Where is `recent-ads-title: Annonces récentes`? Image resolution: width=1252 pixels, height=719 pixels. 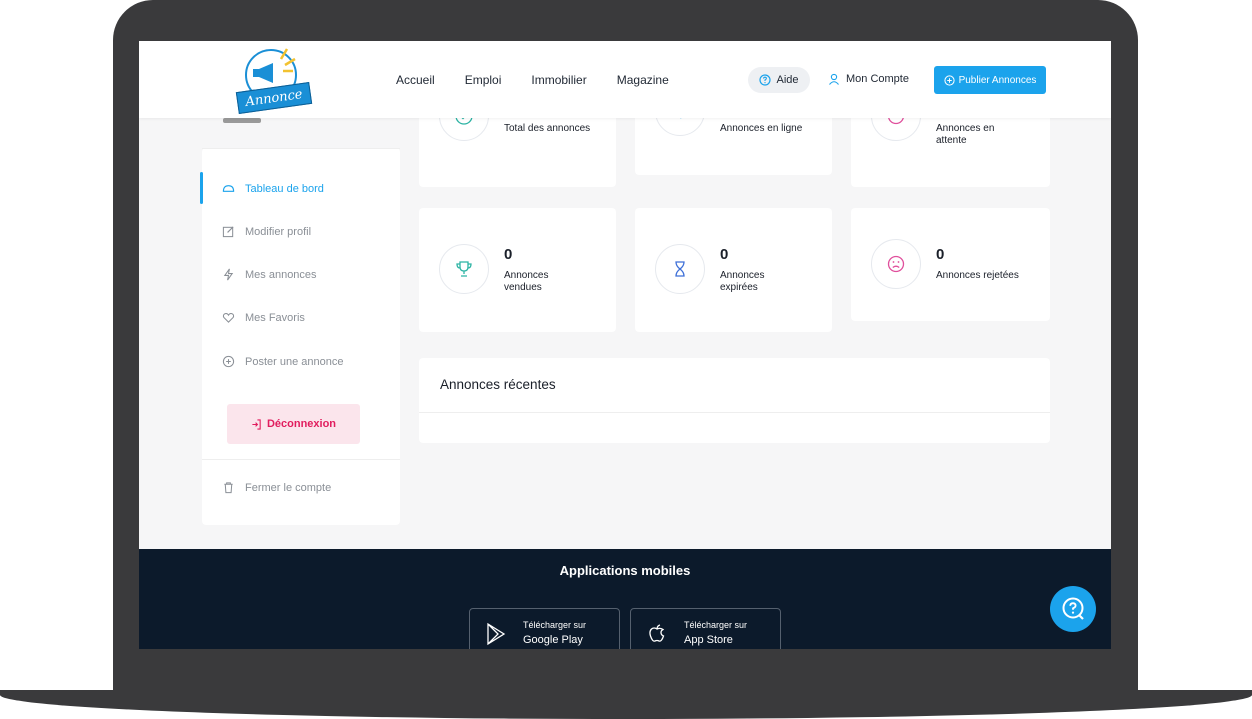
recent-ads-title: Annonces récentes is located at coordinates (498, 384).